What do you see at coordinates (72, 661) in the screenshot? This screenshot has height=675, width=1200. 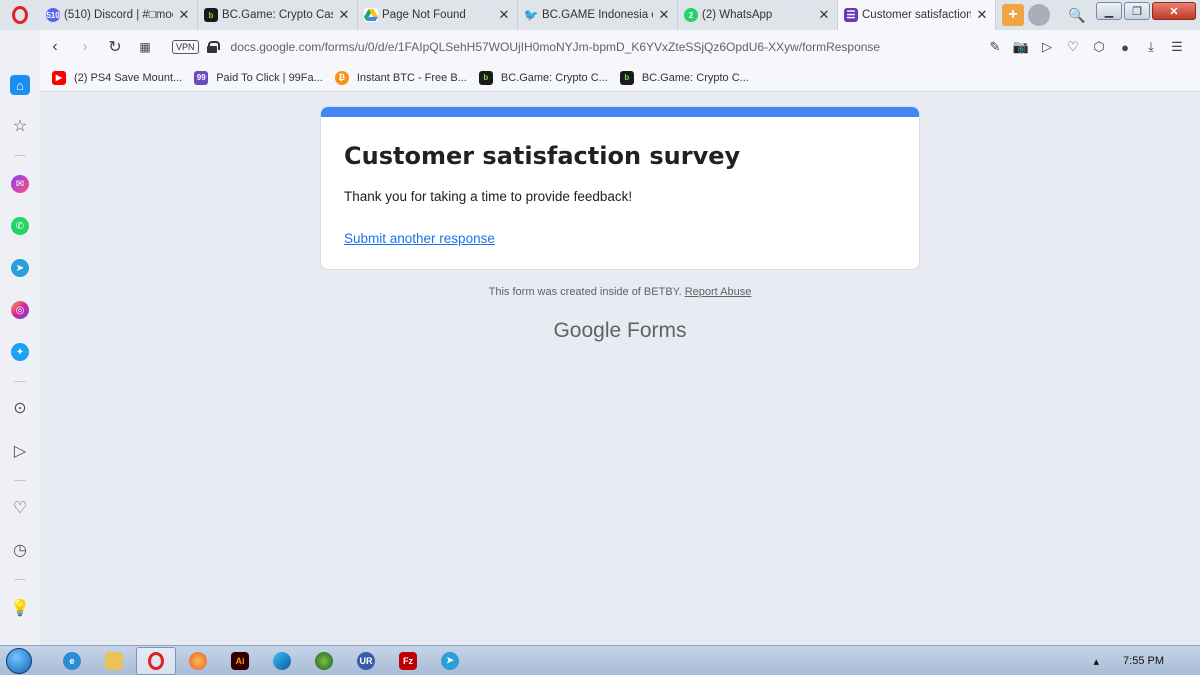 I see `taskbar-internet-explorer: e` at bounding box center [72, 661].